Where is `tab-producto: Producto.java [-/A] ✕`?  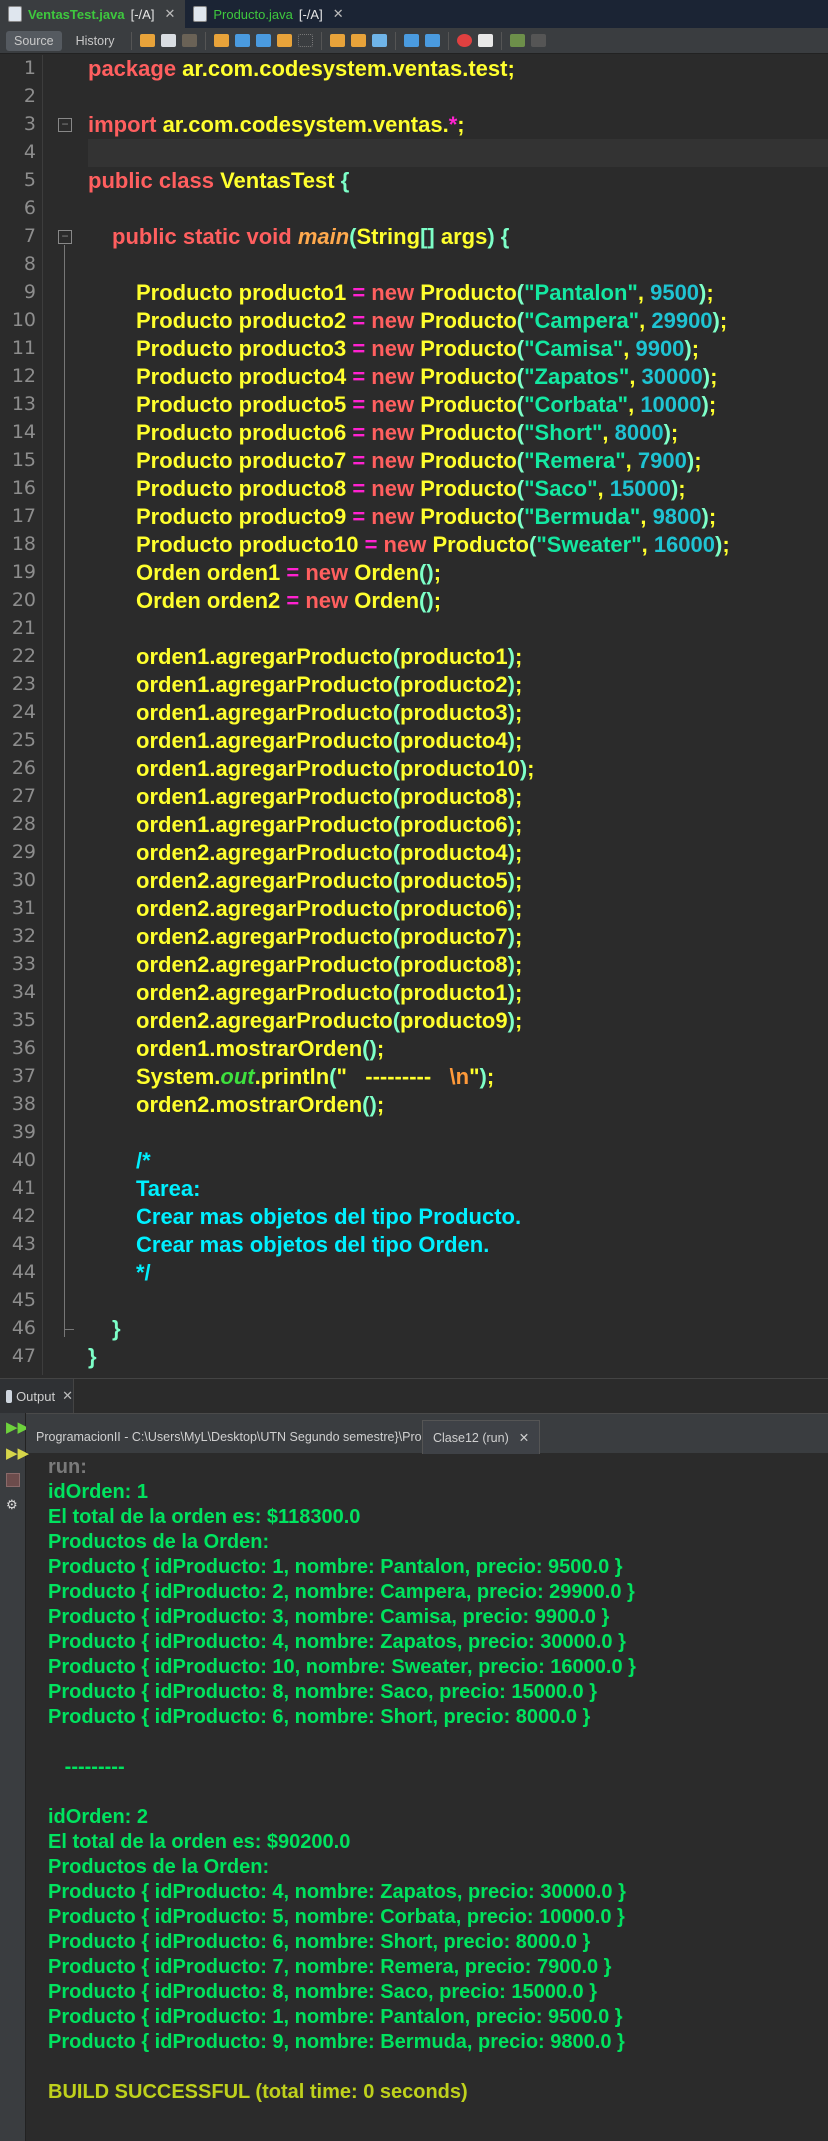 tab-producto: Producto.java [-/A] ✕ is located at coordinates (269, 14).